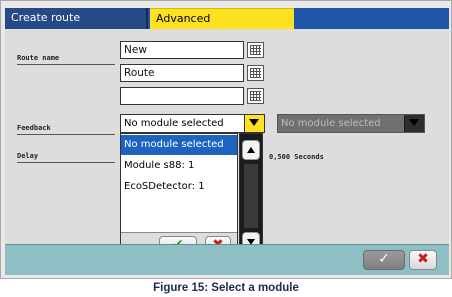 Image resolution: width=452 pixels, height=297 pixels. Describe the element at coordinates (34, 128) in the screenshot. I see `feedback-label: Feedback` at that location.